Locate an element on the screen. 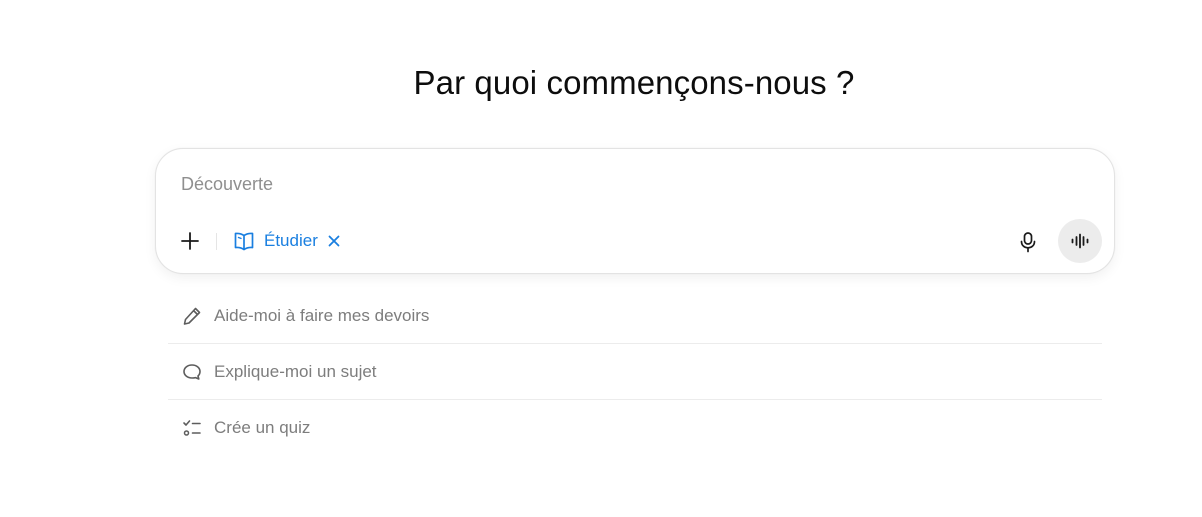 Image resolution: width=1202 pixels, height=517 pixels. suggestion-label: Crée un quiz is located at coordinates (262, 427).